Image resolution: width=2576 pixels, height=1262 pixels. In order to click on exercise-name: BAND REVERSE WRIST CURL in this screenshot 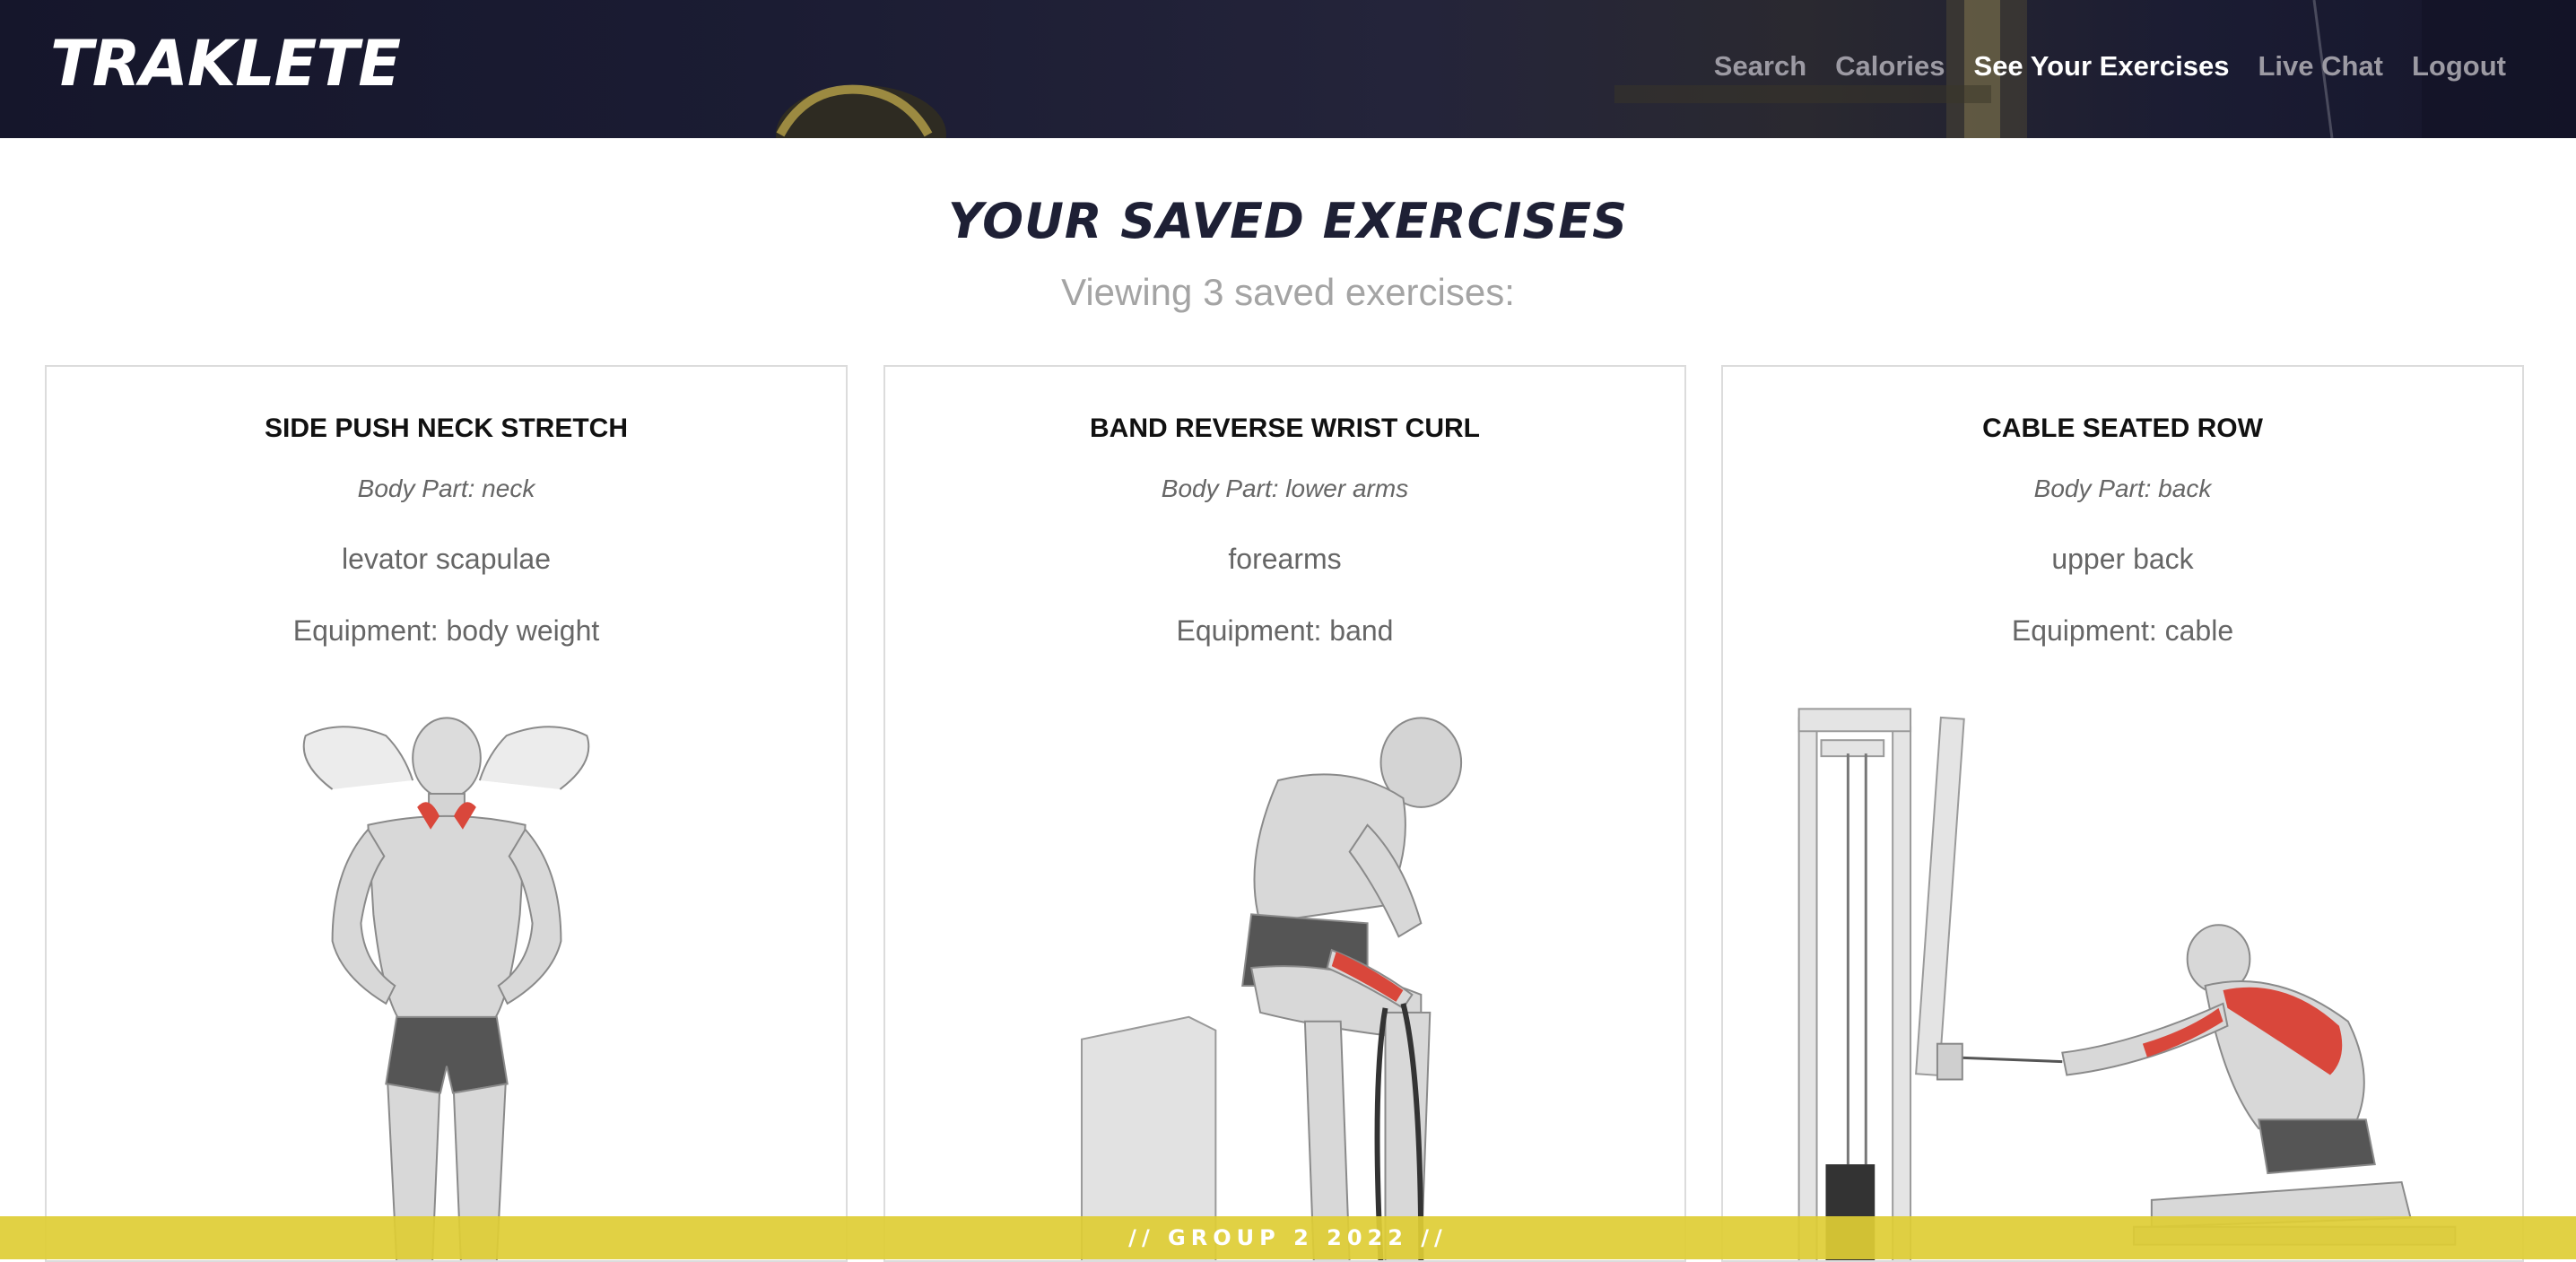, I will do `click(1284, 428)`.